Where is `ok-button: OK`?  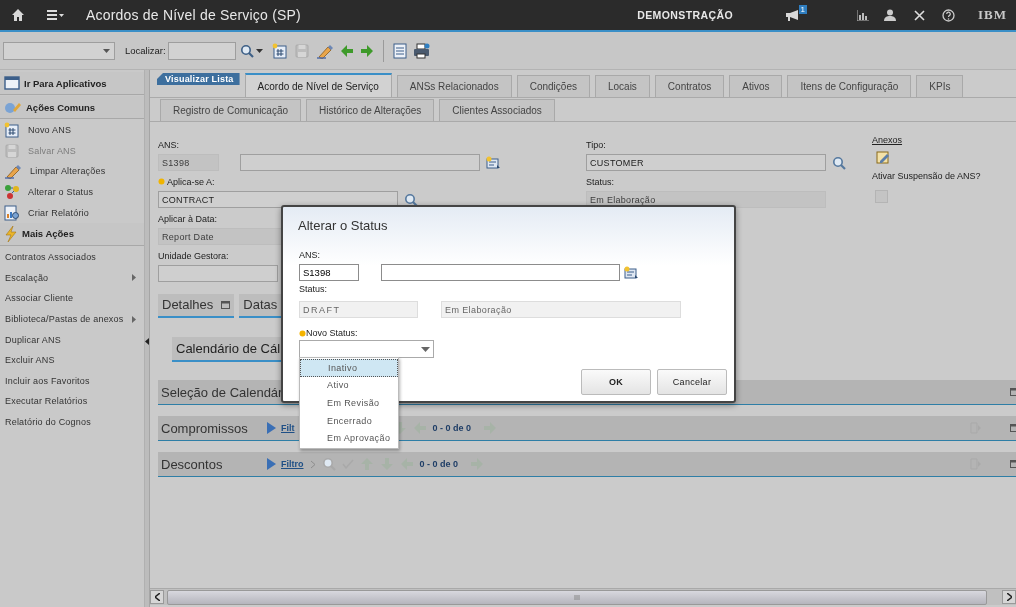 ok-button: OK is located at coordinates (616, 382).